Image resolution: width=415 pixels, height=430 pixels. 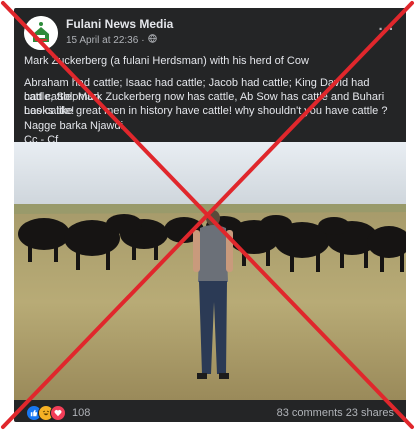 I want to click on globe-icon, so click(x=152, y=40).